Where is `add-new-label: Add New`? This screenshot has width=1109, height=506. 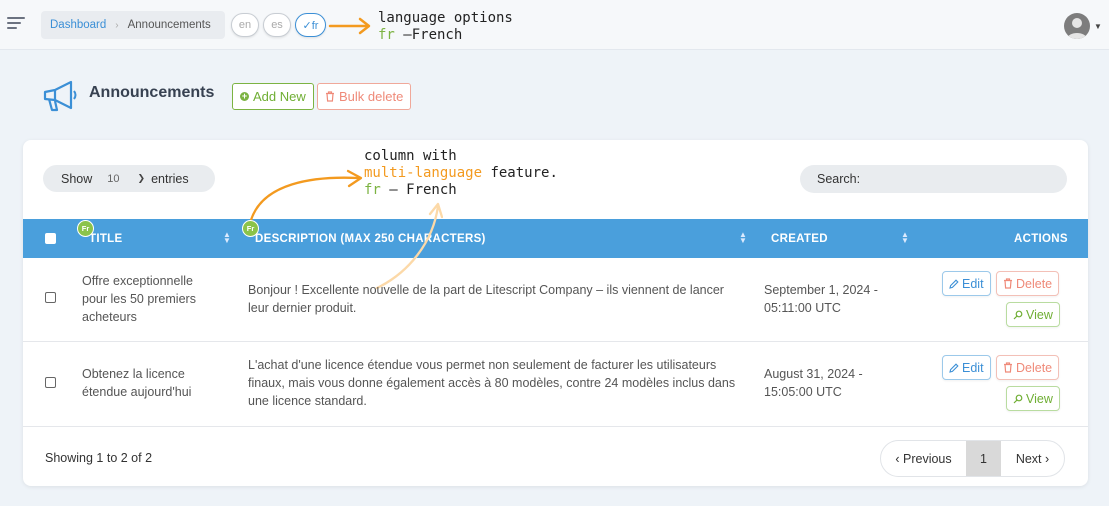 add-new-label: Add New is located at coordinates (279, 96).